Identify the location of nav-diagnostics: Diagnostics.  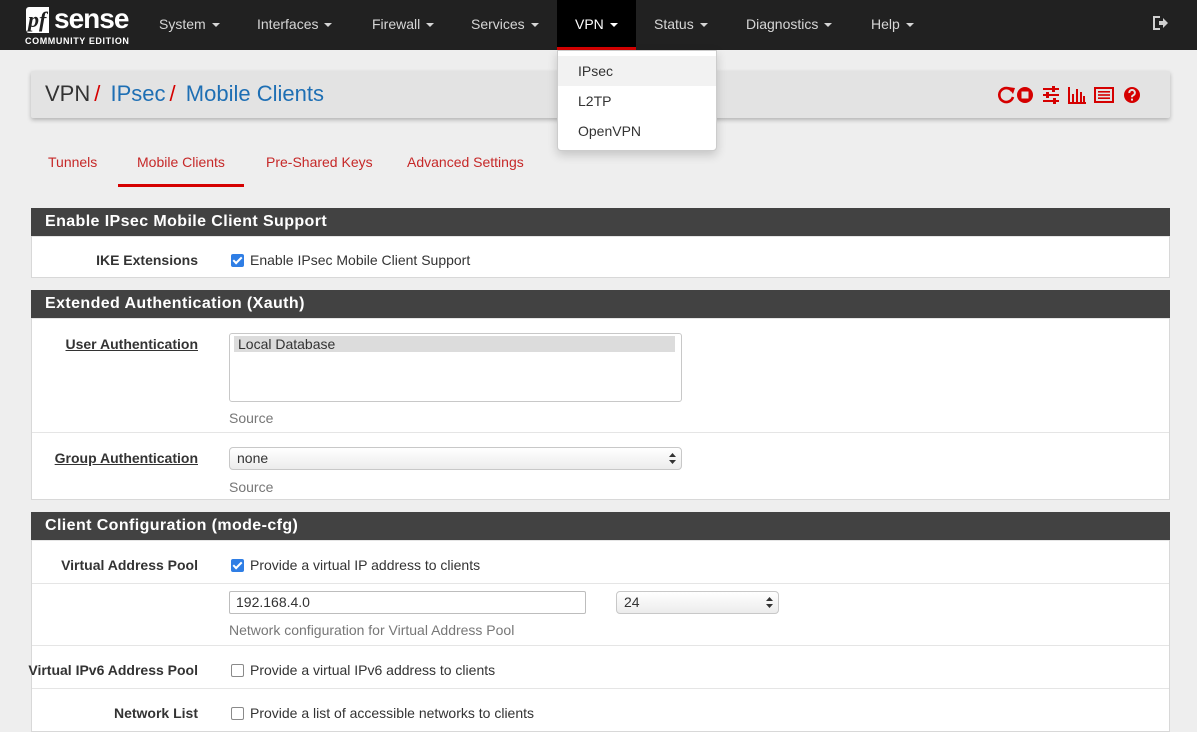
(789, 24).